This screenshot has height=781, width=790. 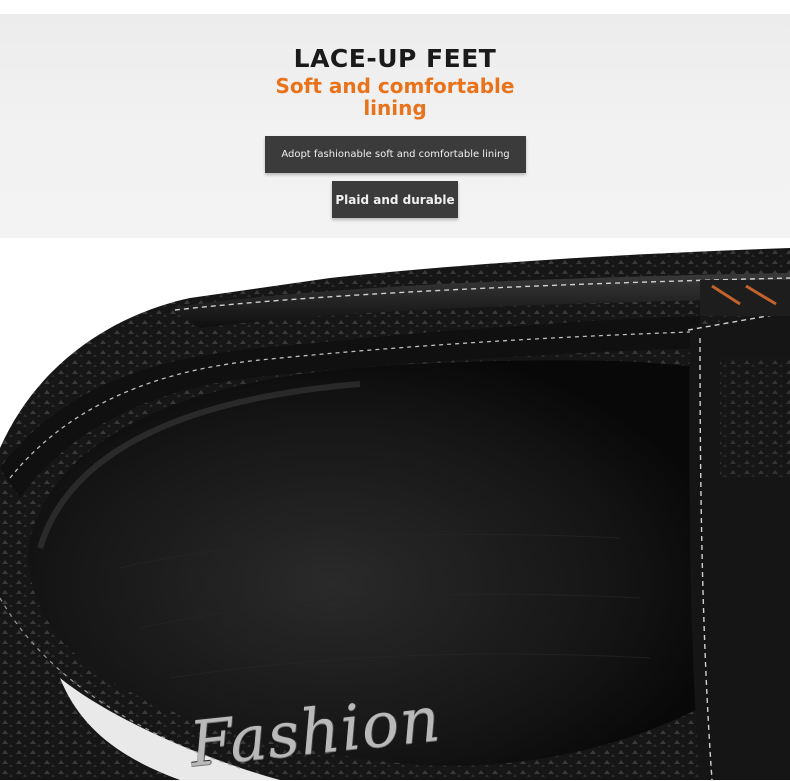 I want to click on subheadline: Soft and comfortable lining, so click(x=395, y=97).